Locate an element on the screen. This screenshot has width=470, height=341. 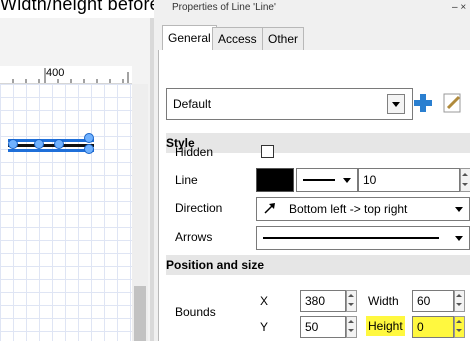
preset-value: Default is located at coordinates (192, 104).